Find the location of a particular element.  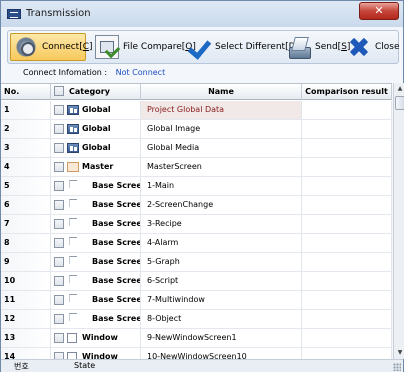

table-row: 10 Base Screen6-Script is located at coordinates (196, 281).